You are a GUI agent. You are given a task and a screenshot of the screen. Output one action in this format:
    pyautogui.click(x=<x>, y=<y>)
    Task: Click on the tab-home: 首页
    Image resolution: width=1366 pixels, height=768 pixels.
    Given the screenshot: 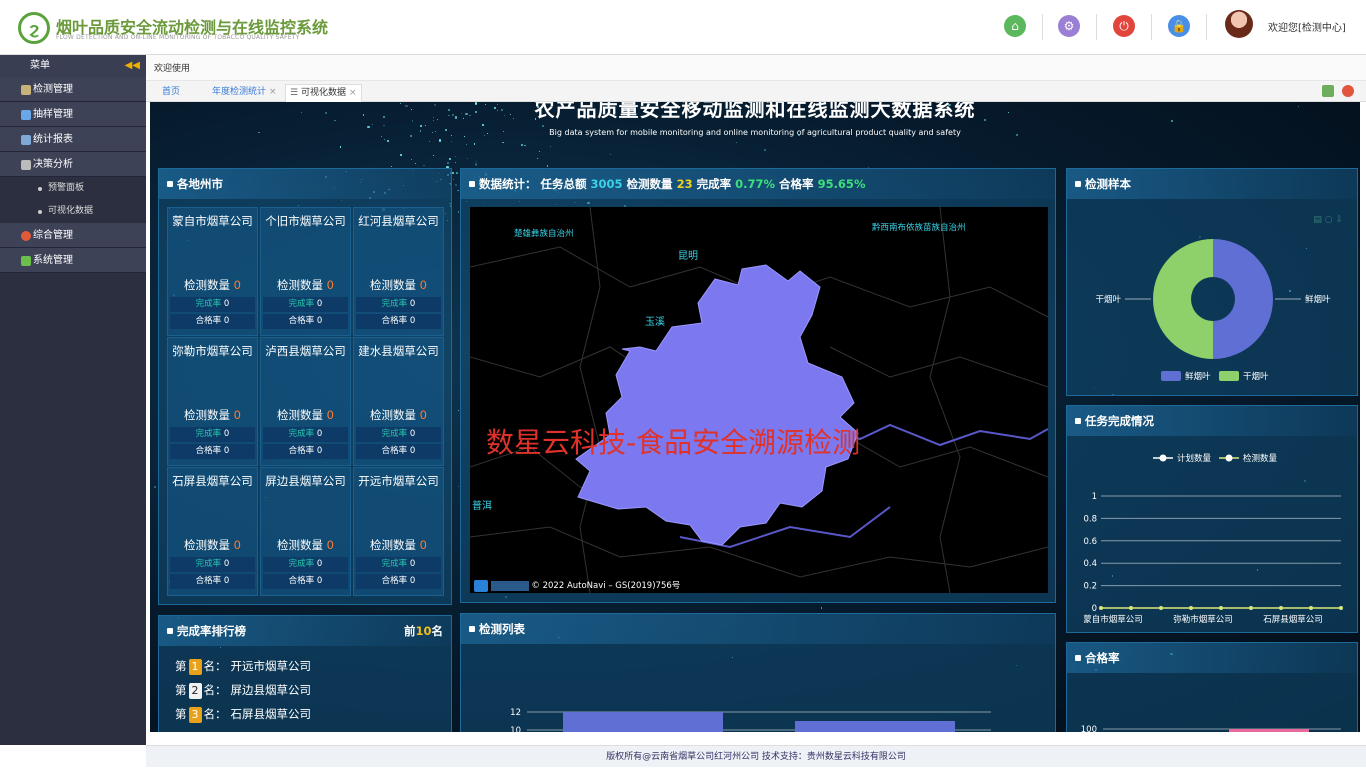 What is the action you would take?
    pyautogui.click(x=171, y=93)
    